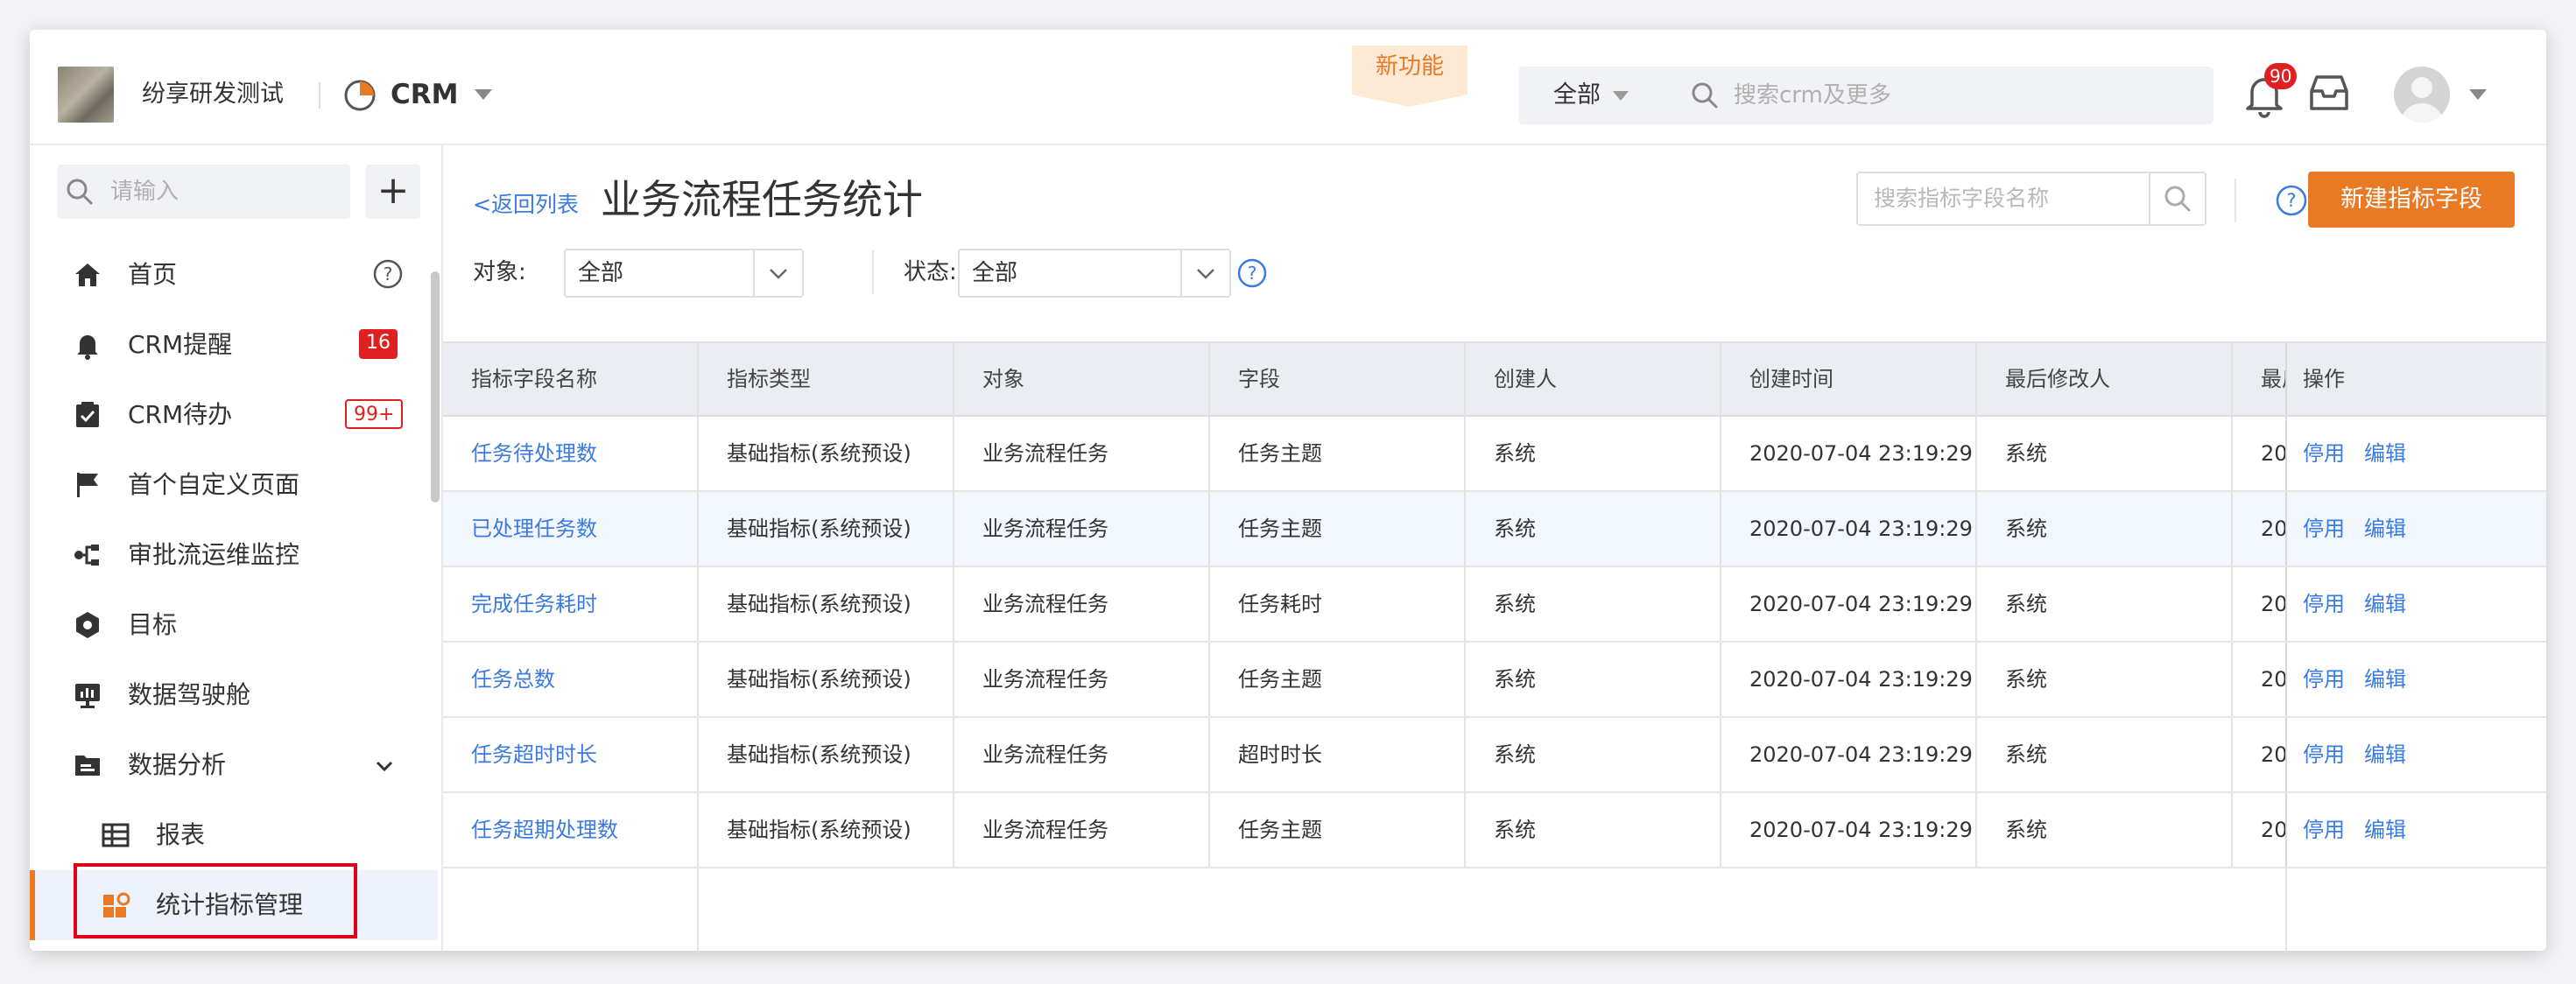 The image size is (2576, 984). What do you see at coordinates (384, 766) in the screenshot?
I see `chevron-down-icon` at bounding box center [384, 766].